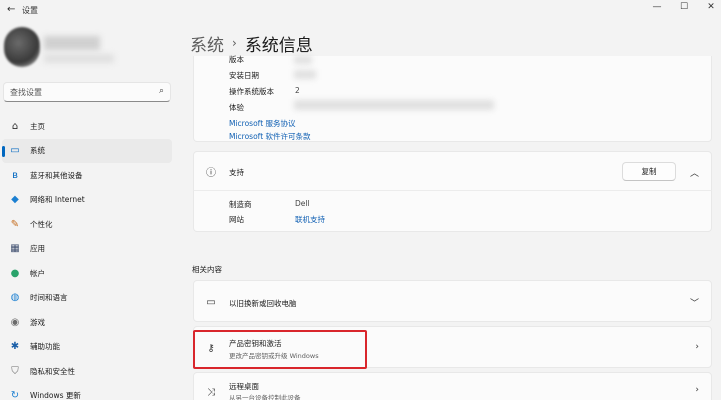 The image size is (721, 400). Describe the element at coordinates (15, 200) in the screenshot. I see `network-icon: ◆` at that location.